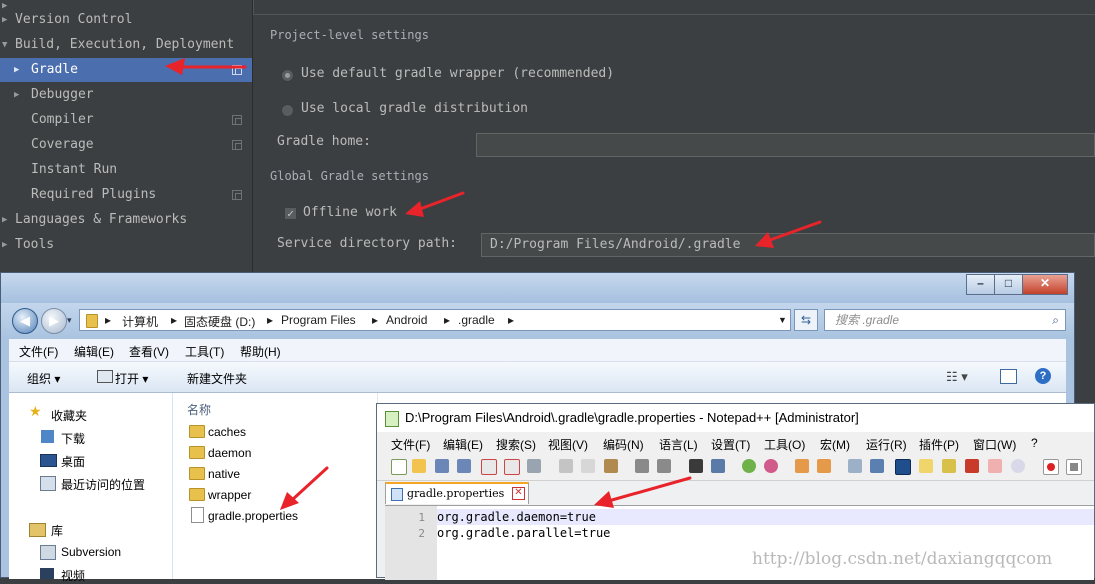 This screenshot has height=584, width=1095. Describe the element at coordinates (435, 204) in the screenshot. I see `arrow-offline-work` at that location.